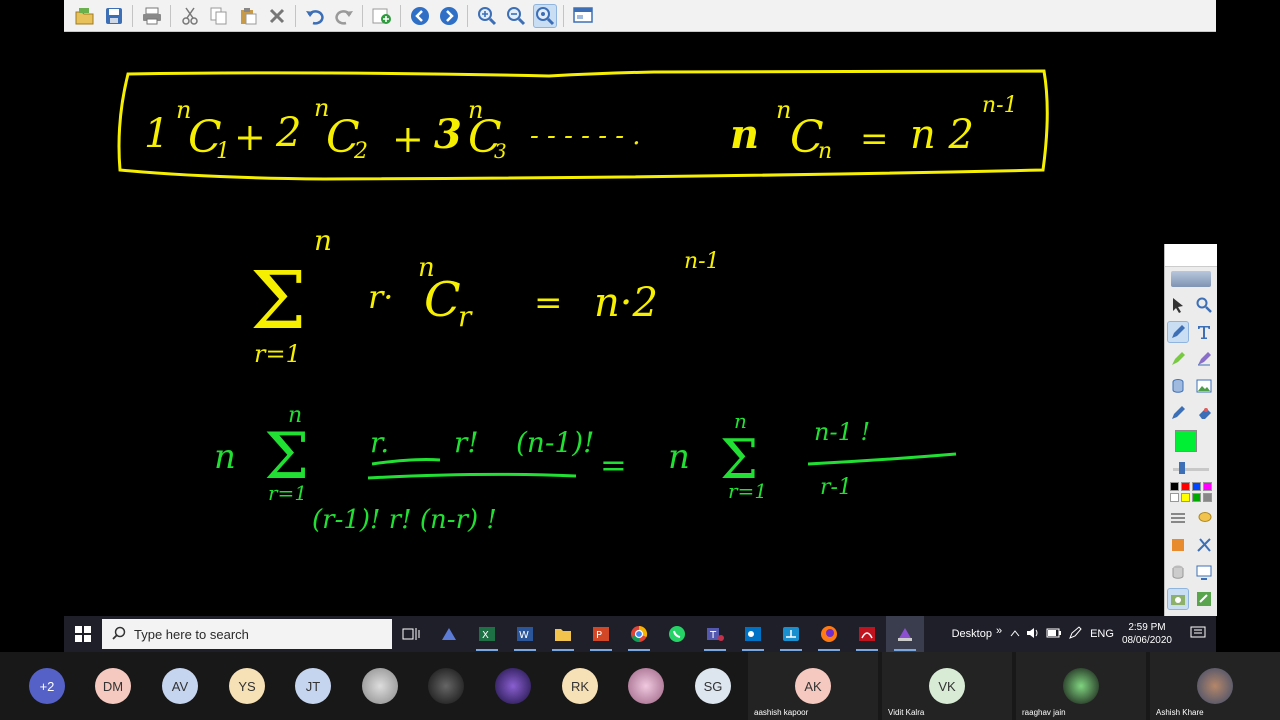 The height and width of the screenshot is (720, 1280). Describe the element at coordinates (411, 634) in the screenshot. I see `task-view-icon` at that location.